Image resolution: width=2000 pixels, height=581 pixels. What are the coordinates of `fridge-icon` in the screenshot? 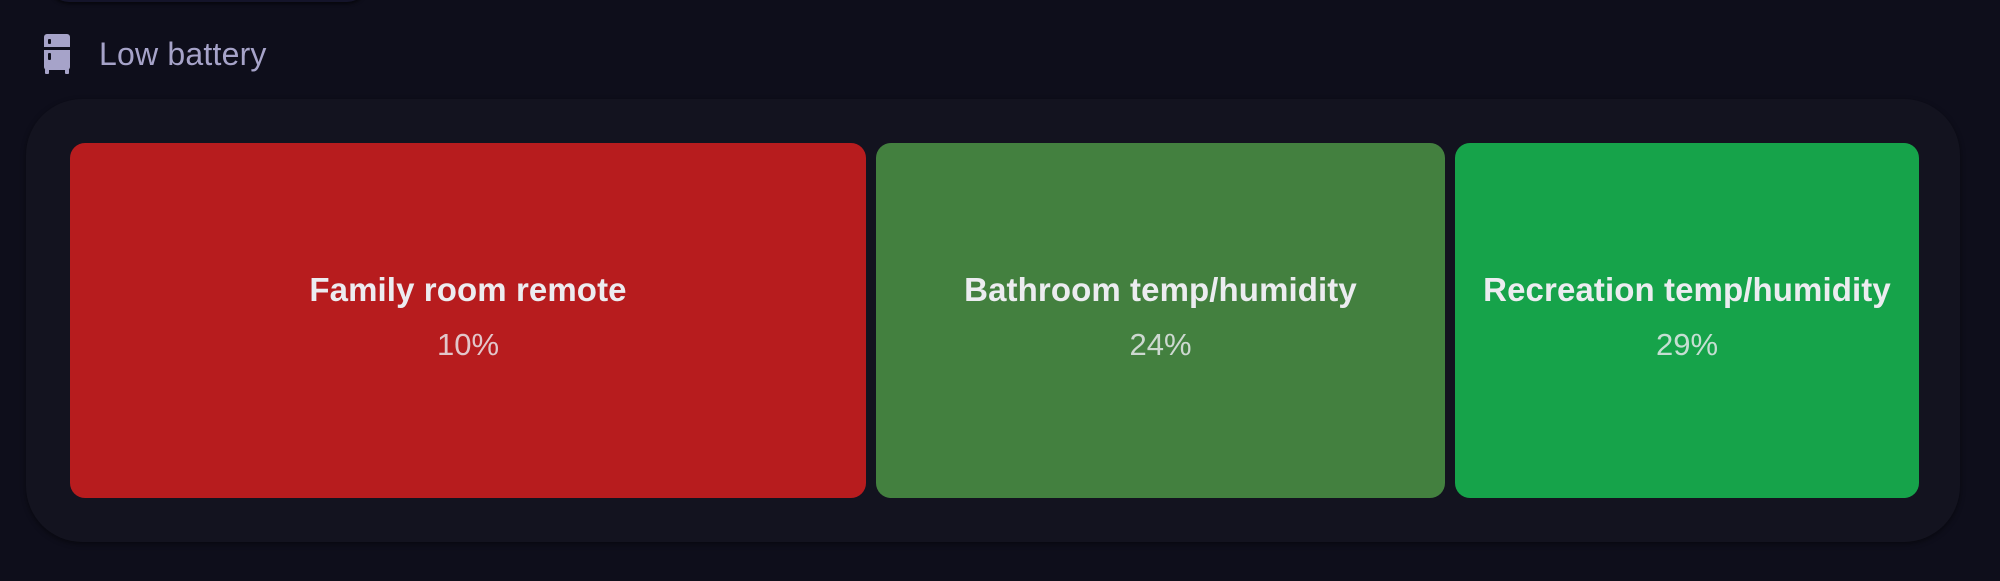 It's located at (57, 54).